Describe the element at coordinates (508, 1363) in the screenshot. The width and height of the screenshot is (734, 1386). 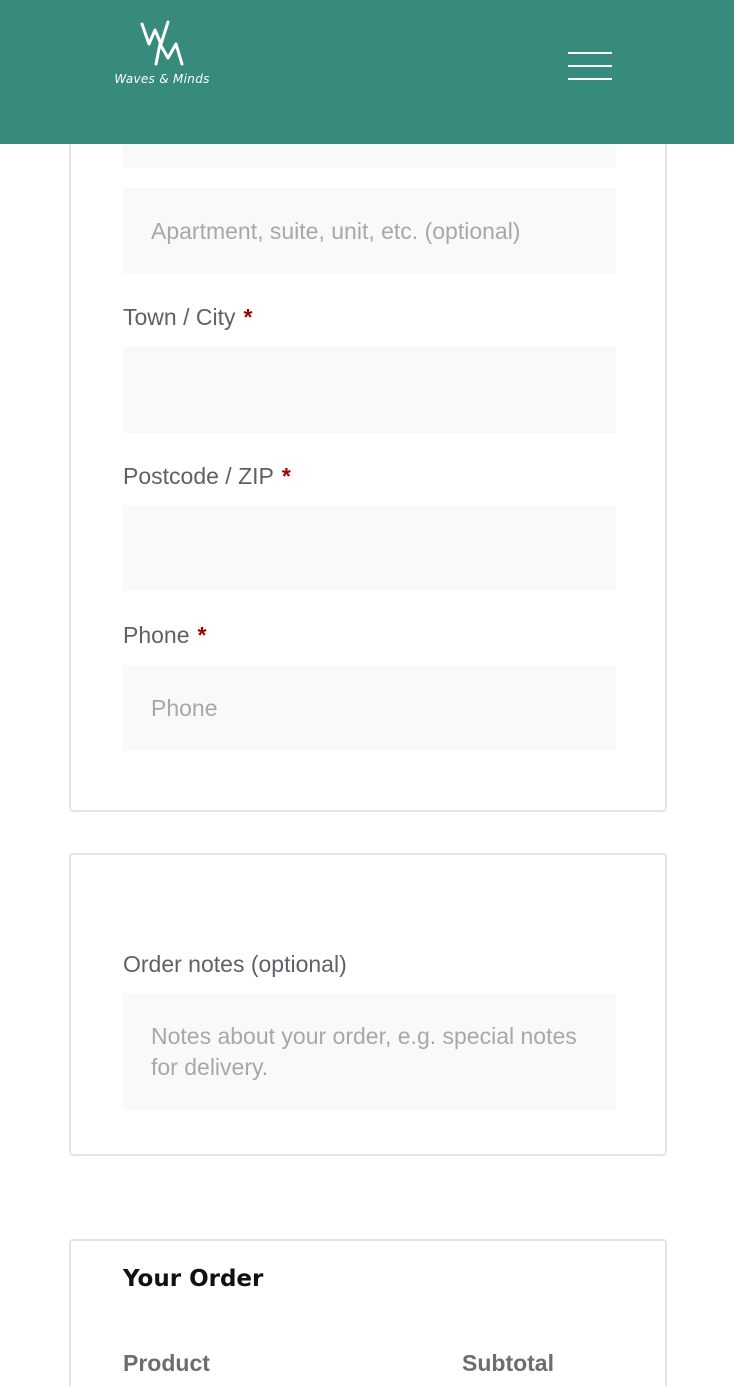
I see `subtotal-column-header: Subtotal` at that location.